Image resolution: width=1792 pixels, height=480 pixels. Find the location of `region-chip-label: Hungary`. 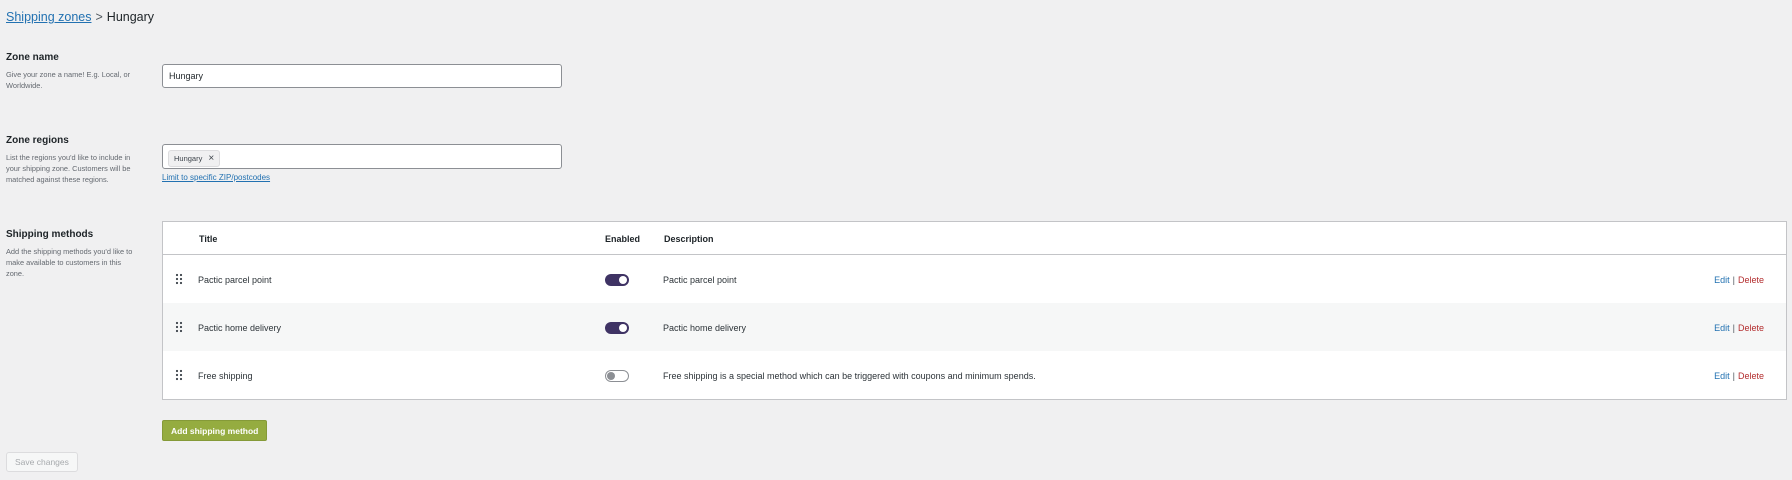

region-chip-label: Hungary is located at coordinates (188, 158).